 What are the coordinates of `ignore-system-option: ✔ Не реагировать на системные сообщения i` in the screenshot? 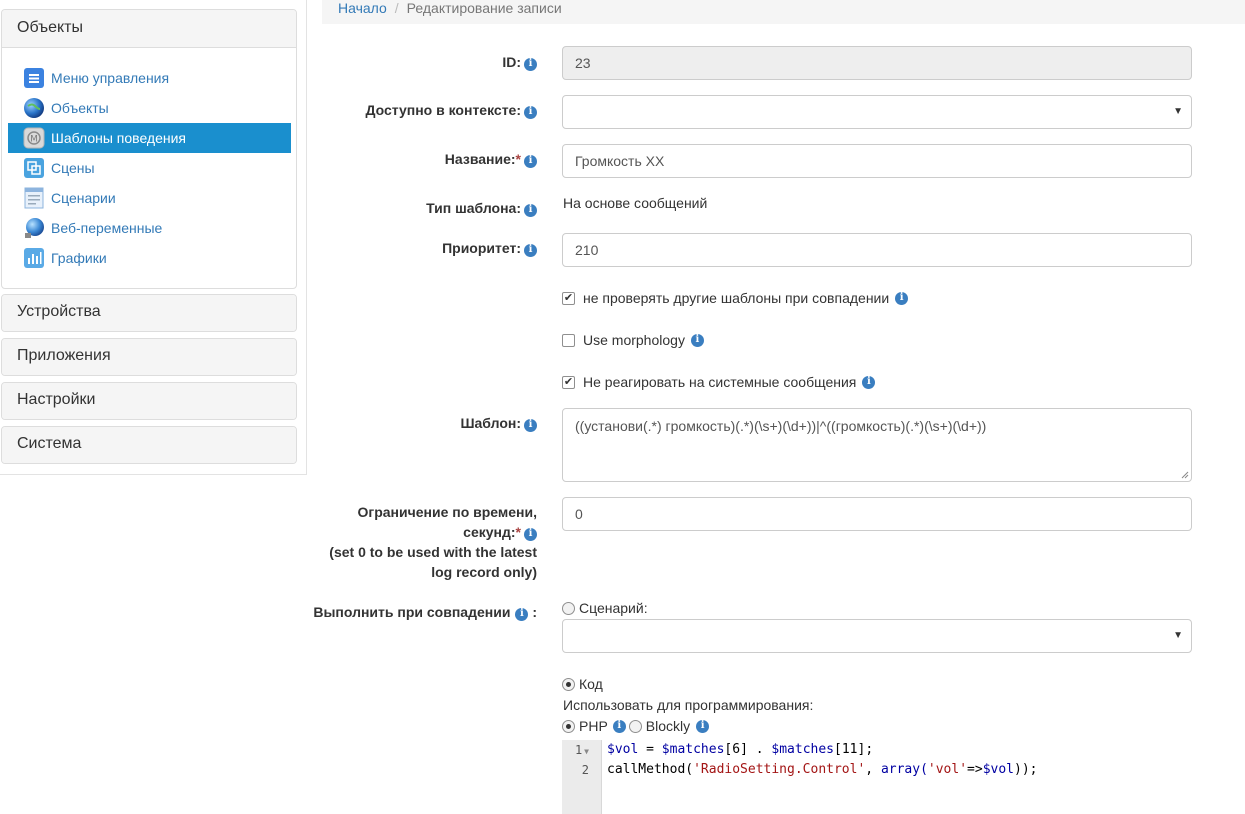 It's located at (719, 382).